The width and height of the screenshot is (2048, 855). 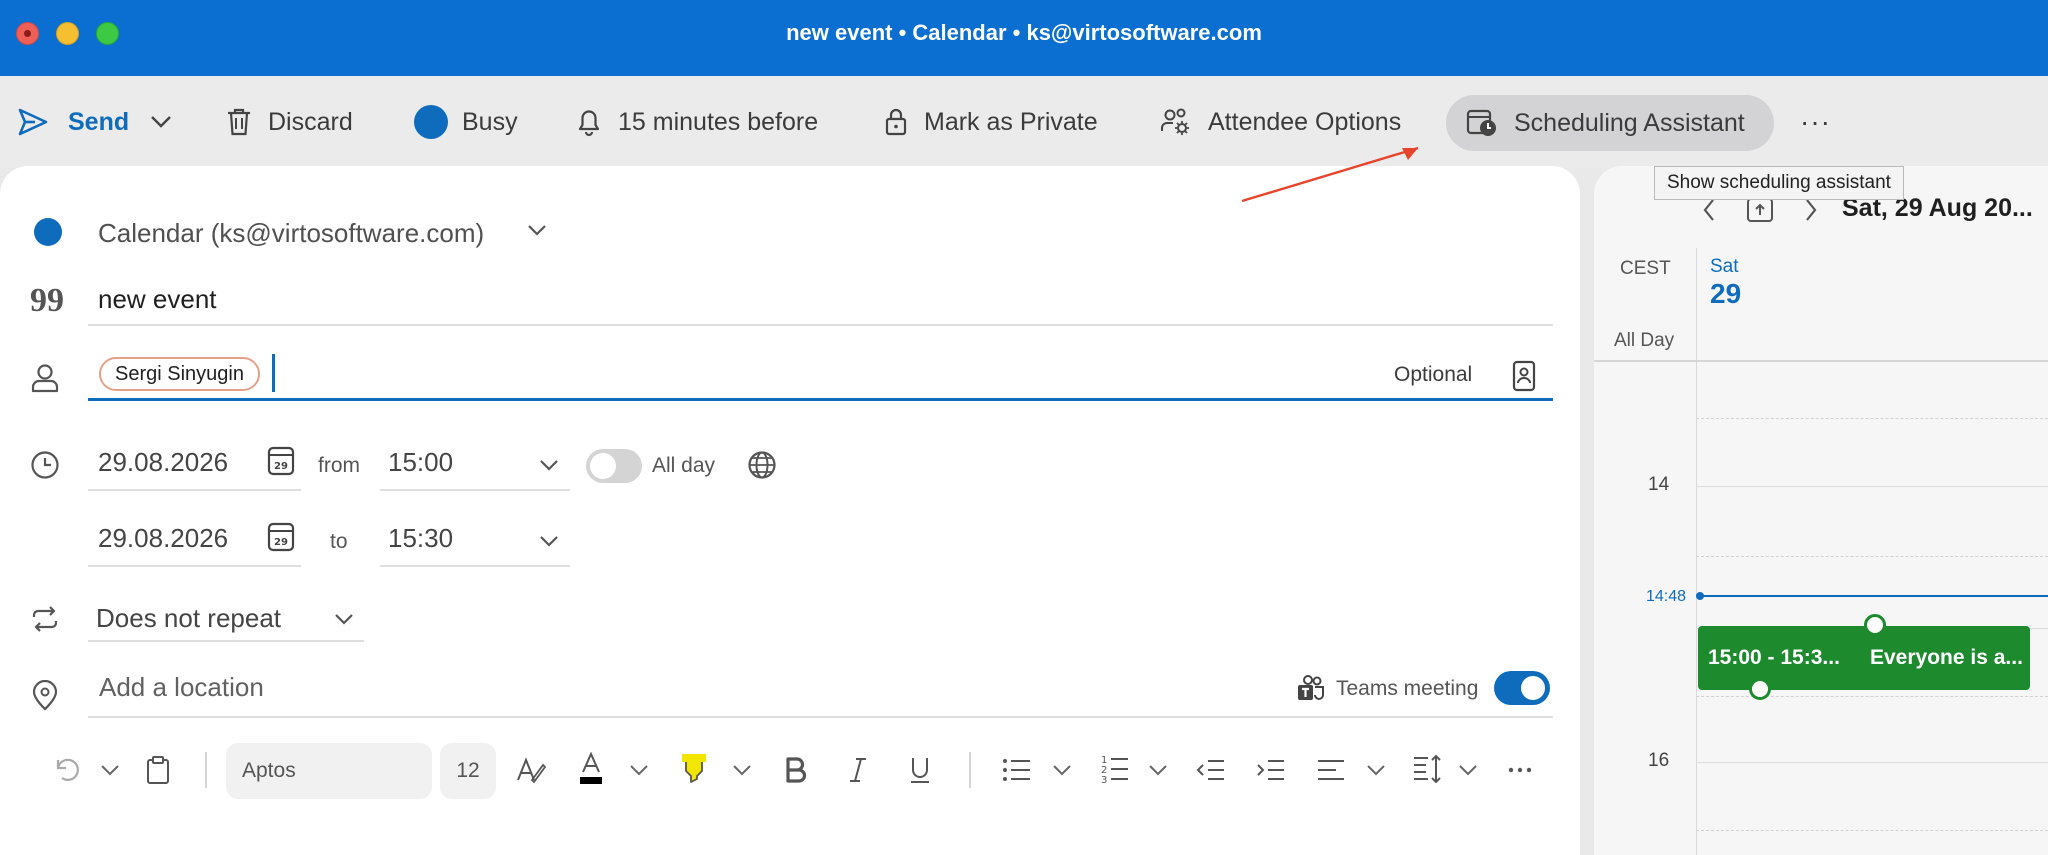 What do you see at coordinates (1666, 596) in the screenshot?
I see `current-time-label: 14:48` at bounding box center [1666, 596].